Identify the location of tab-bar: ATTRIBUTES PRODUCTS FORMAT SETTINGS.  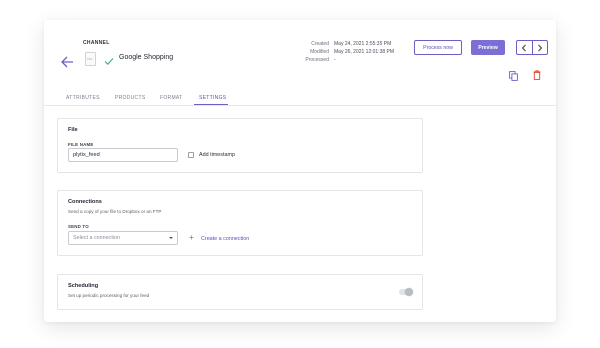
(300, 99).